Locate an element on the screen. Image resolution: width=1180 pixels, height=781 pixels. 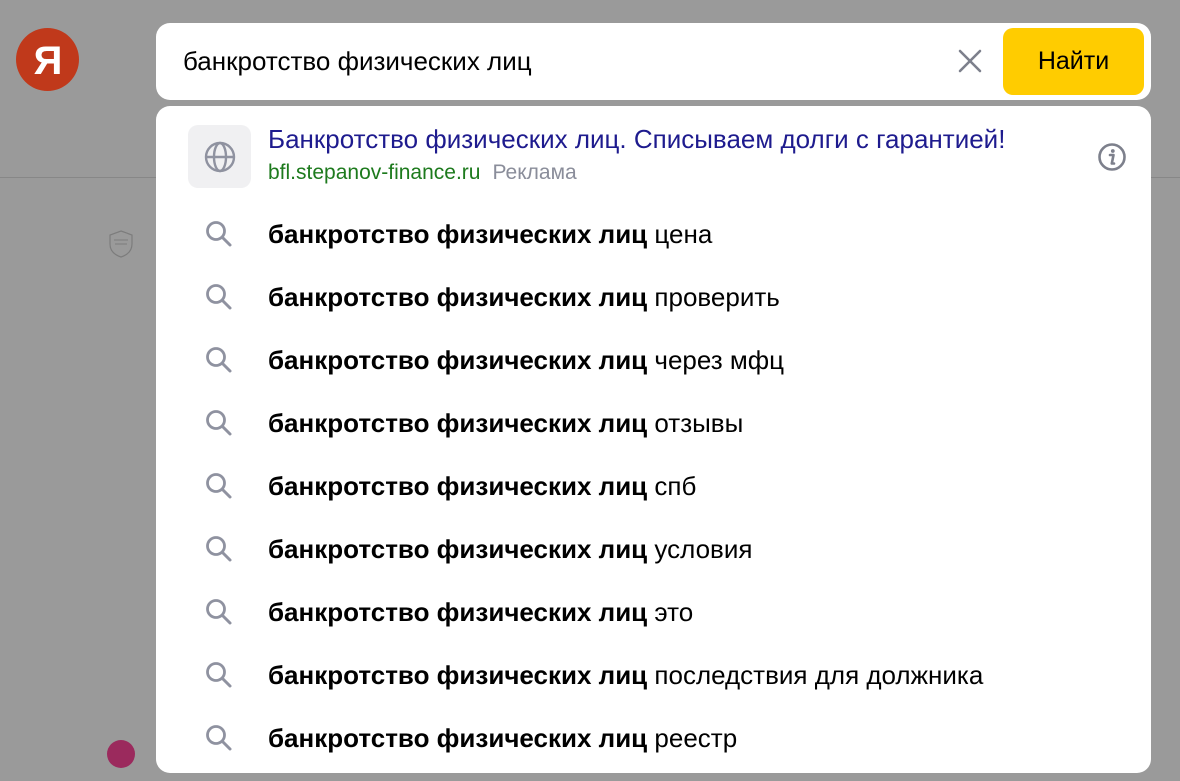
info-icon is located at coordinates (1112, 157).